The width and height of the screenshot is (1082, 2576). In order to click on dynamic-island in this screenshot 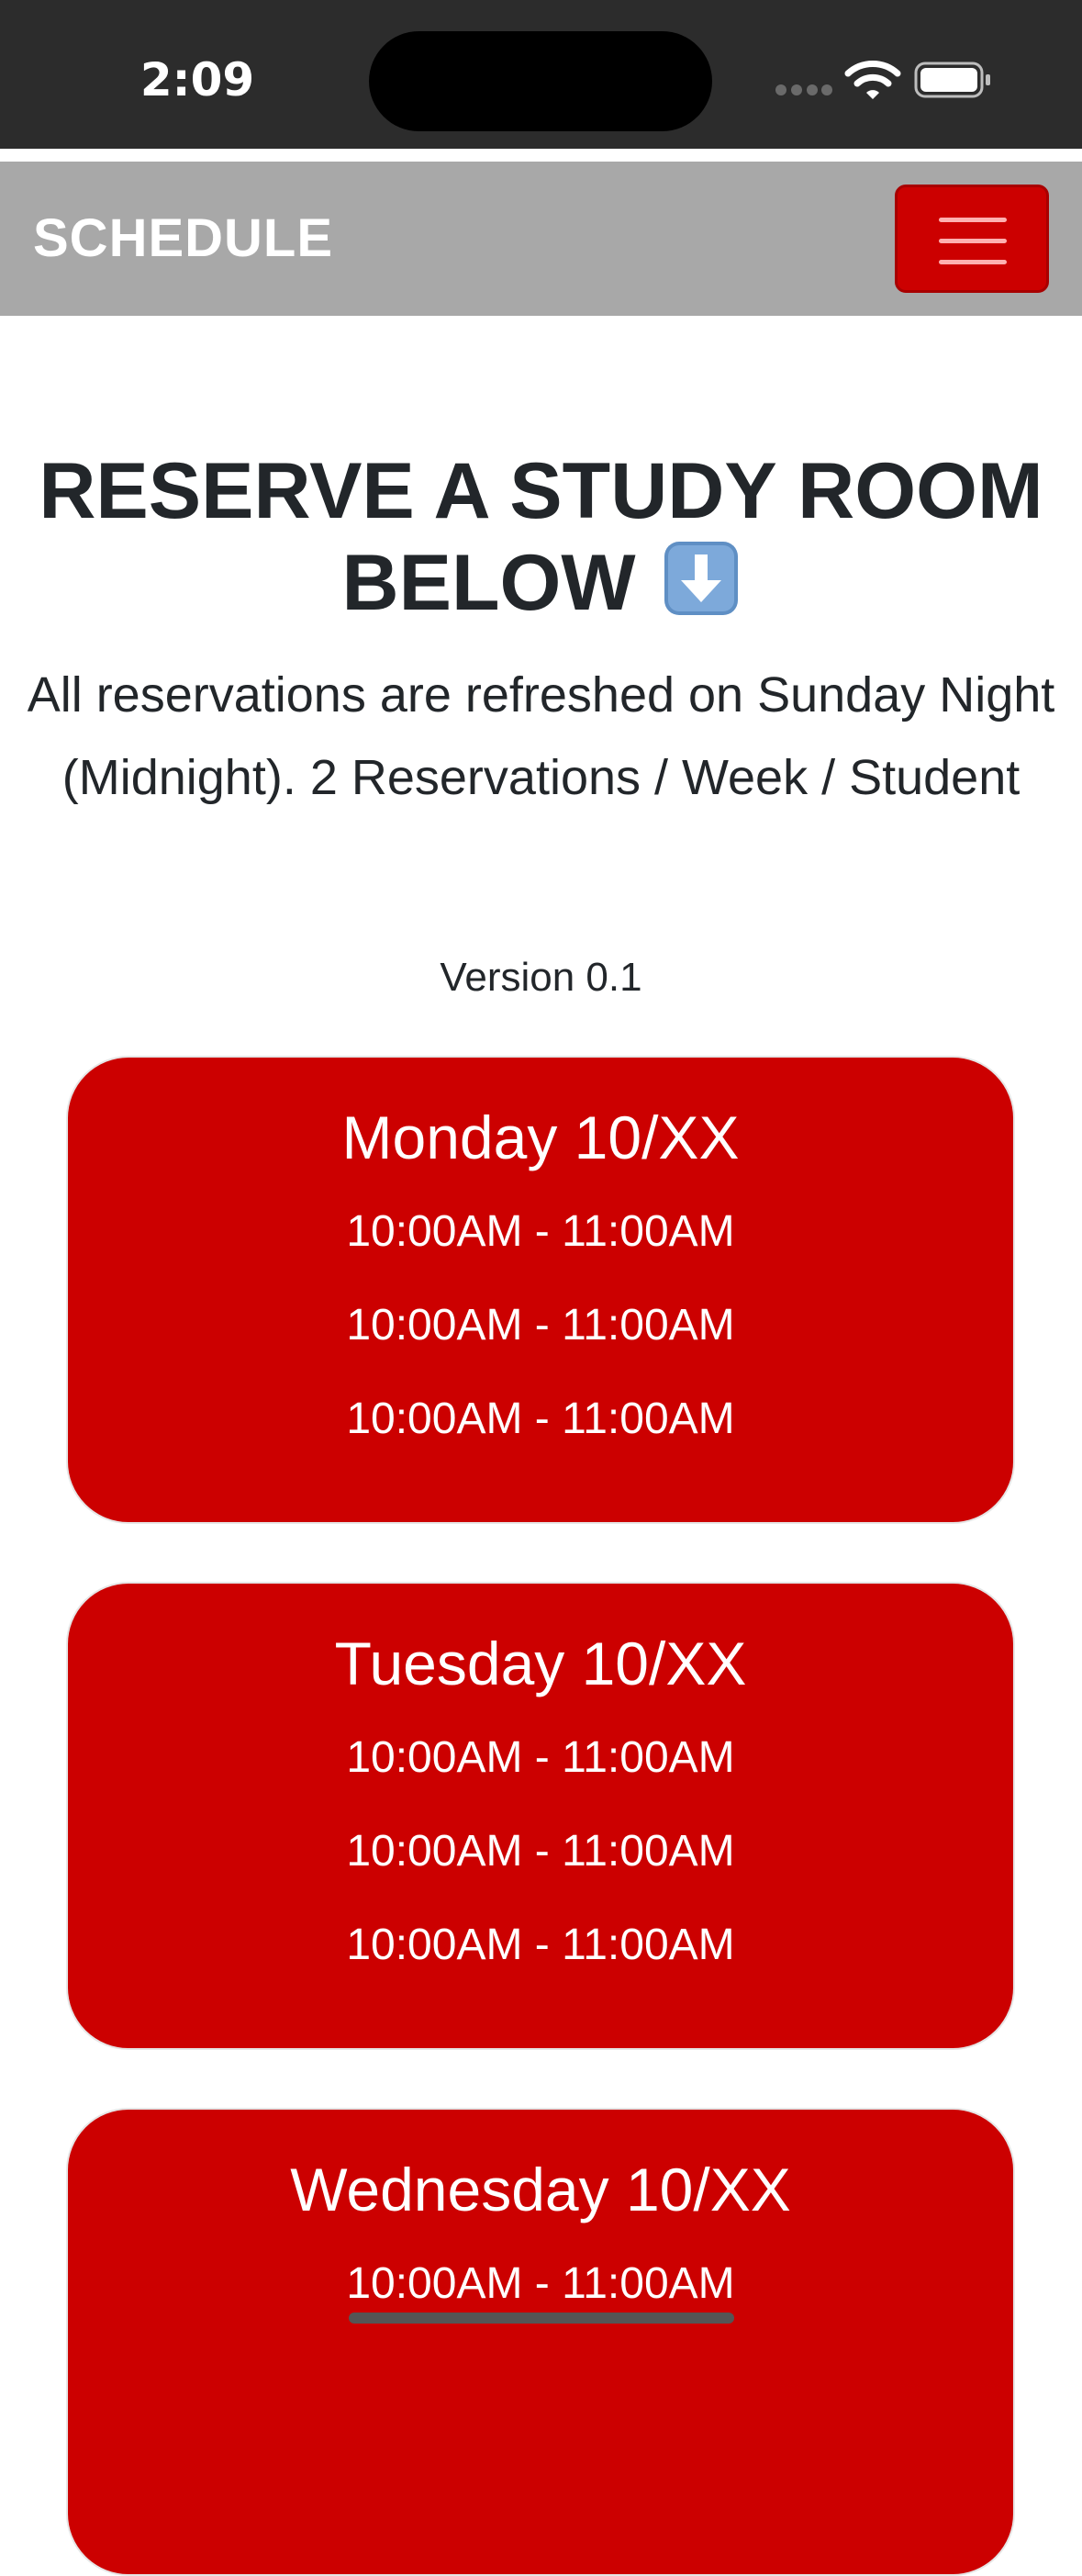, I will do `click(540, 81)`.